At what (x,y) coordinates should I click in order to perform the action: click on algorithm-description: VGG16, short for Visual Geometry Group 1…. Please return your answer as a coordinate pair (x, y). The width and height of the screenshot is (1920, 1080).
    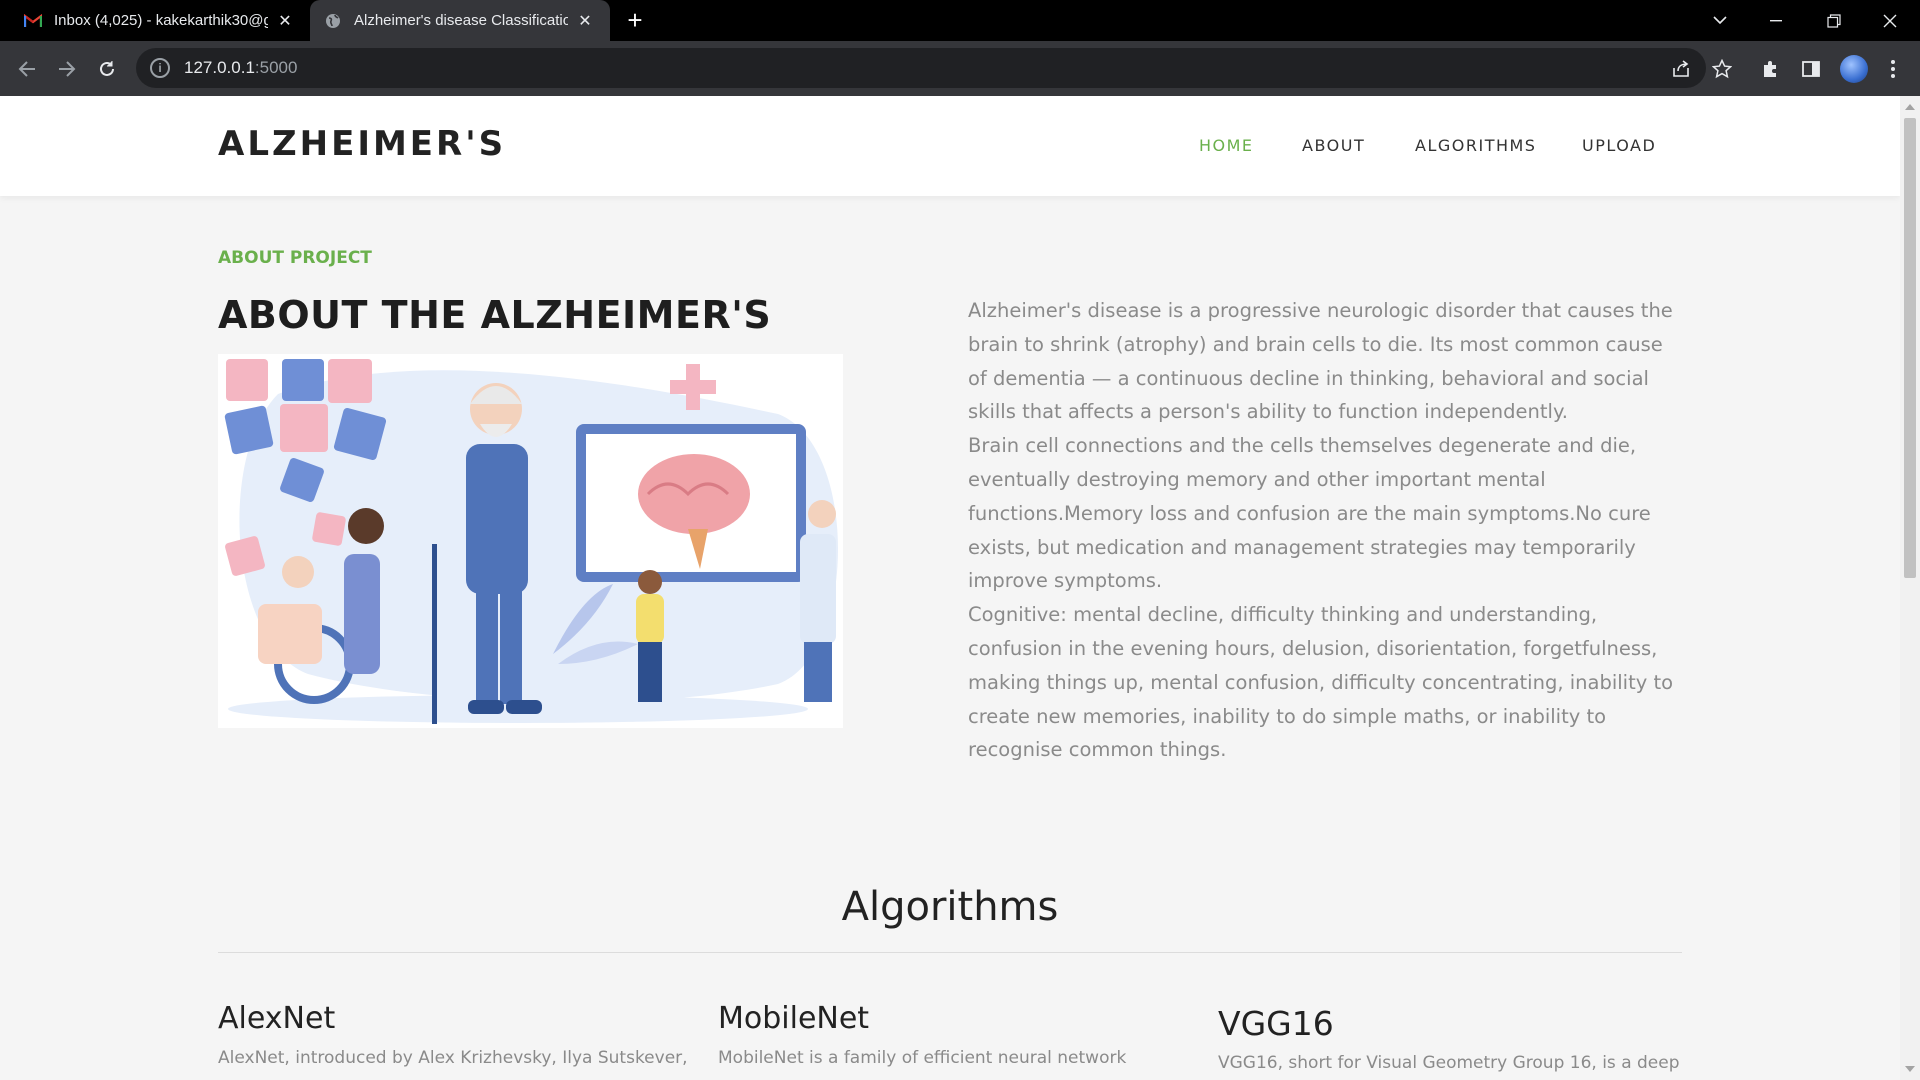
    Looking at the image, I should click on (1449, 1063).